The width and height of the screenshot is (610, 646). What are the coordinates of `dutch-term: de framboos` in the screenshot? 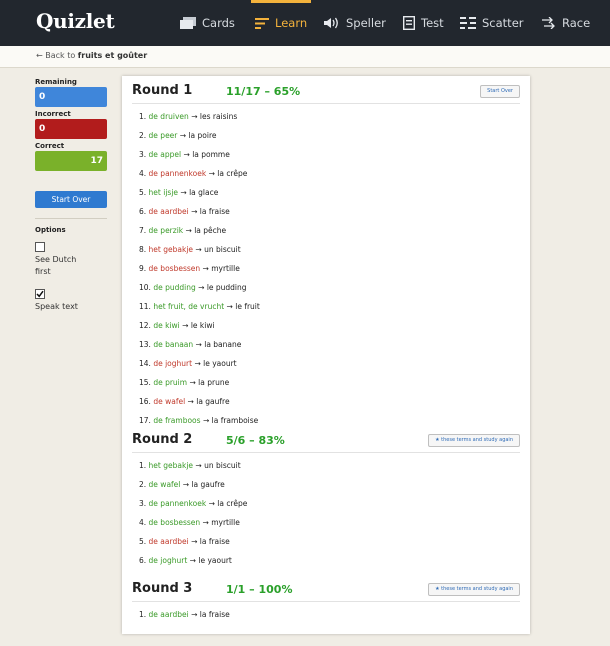 It's located at (177, 420).